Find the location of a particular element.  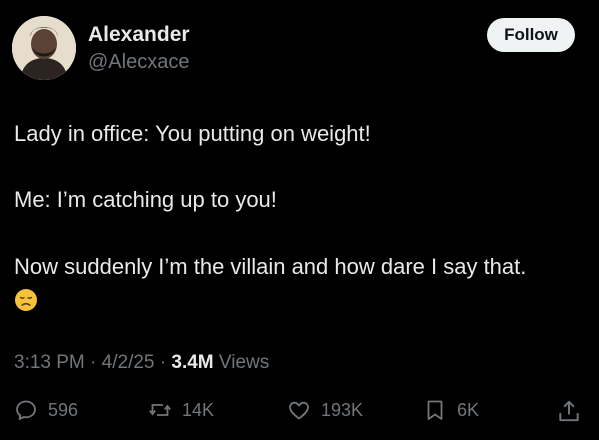

bookmark-button: 6K is located at coordinates (451, 410).